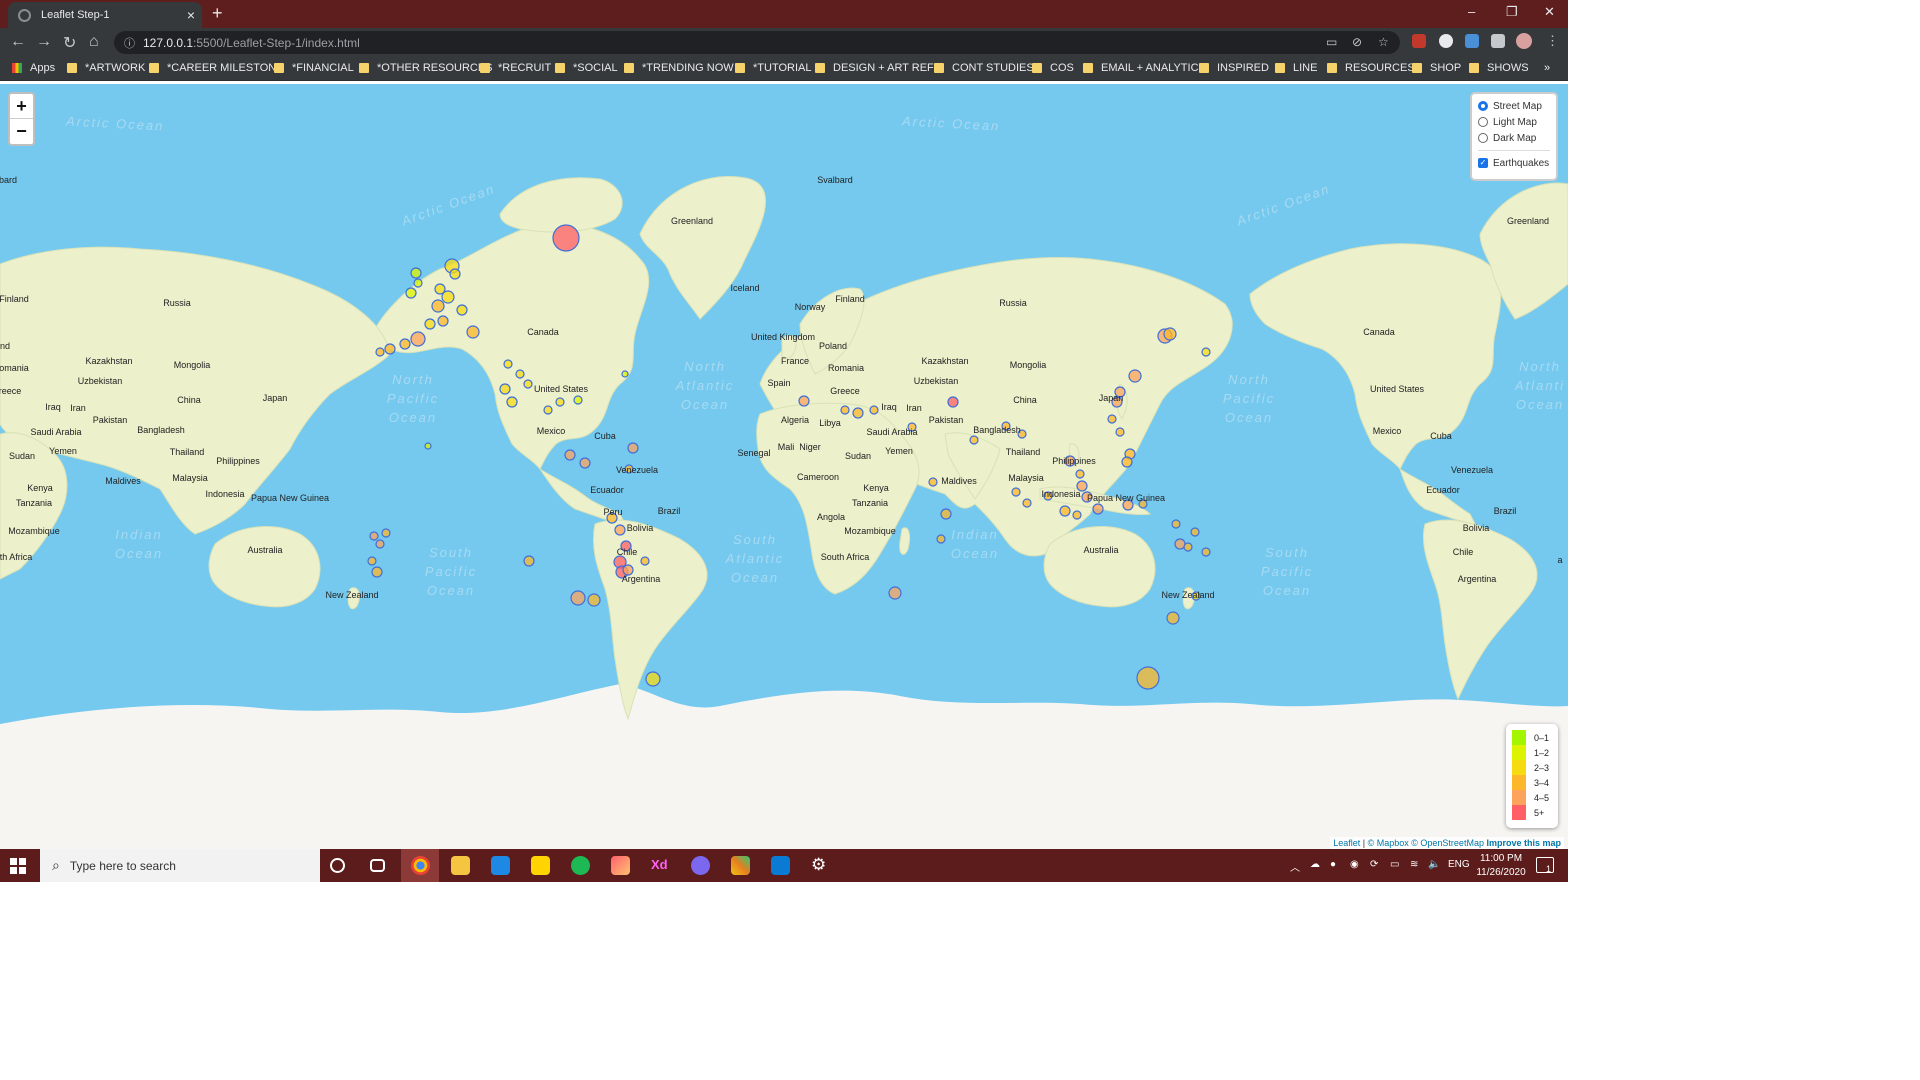 This screenshot has width=1920, height=1080. What do you see at coordinates (1447, 843) in the screenshot?
I see `osm-link: © OpenStreetMap` at bounding box center [1447, 843].